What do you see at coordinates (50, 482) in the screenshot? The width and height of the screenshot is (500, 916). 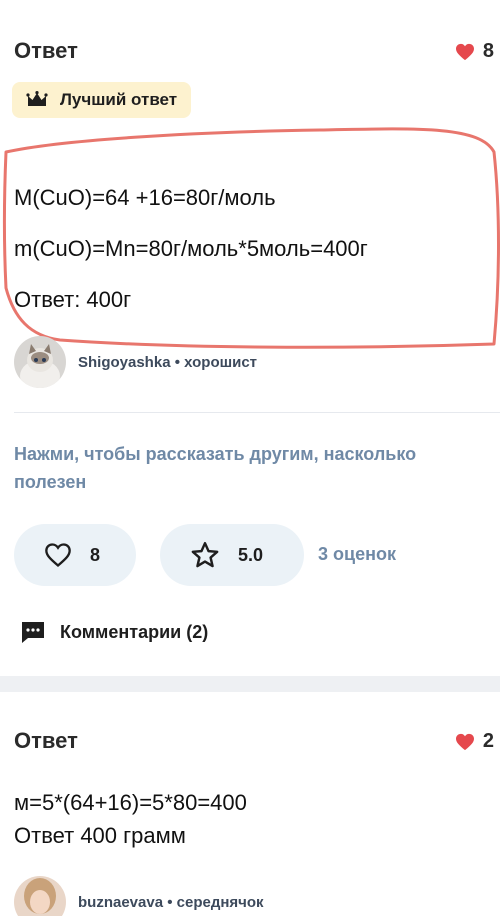 I see `feedback-prompt-line: полезен` at bounding box center [50, 482].